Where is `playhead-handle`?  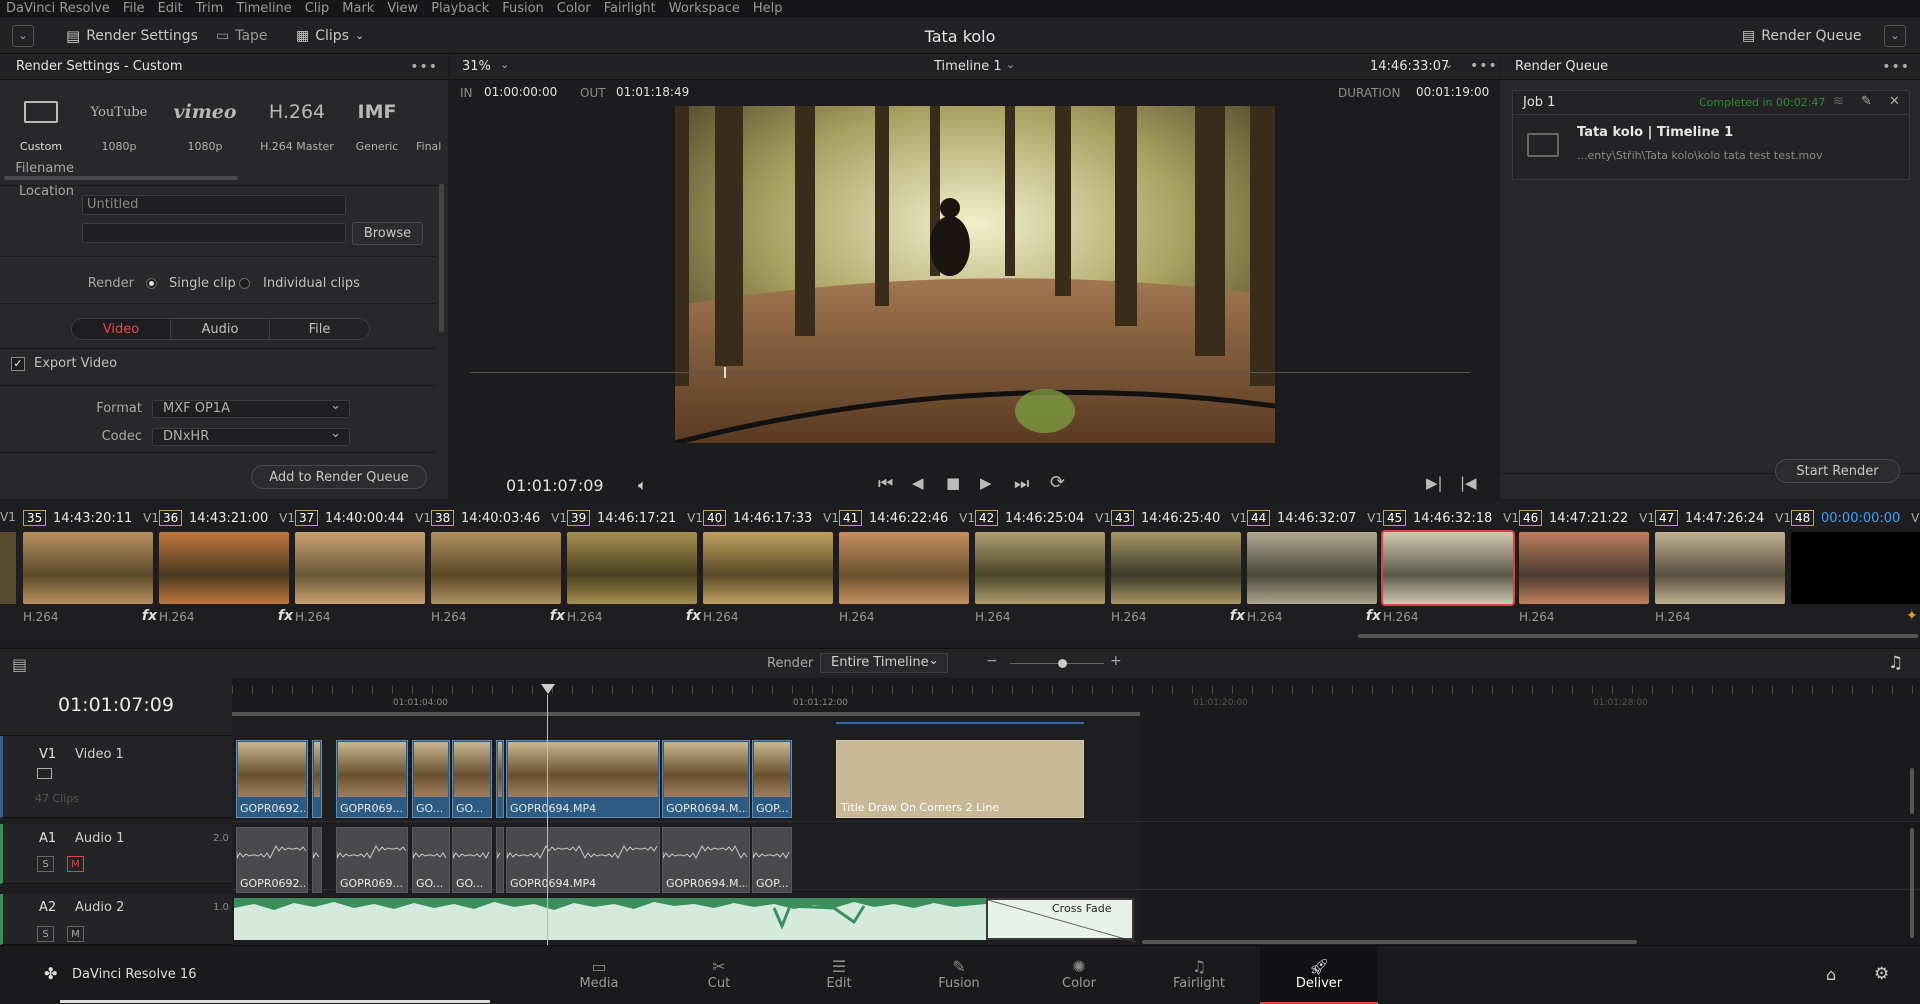 playhead-handle is located at coordinates (548, 689).